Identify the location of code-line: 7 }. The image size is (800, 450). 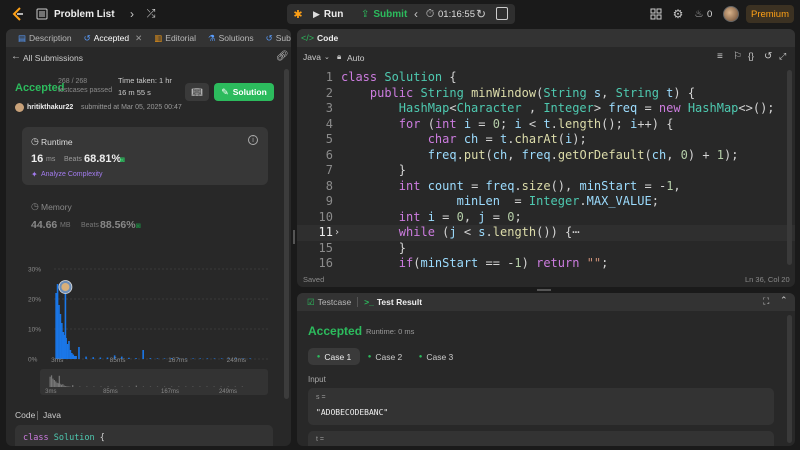
(546, 171).